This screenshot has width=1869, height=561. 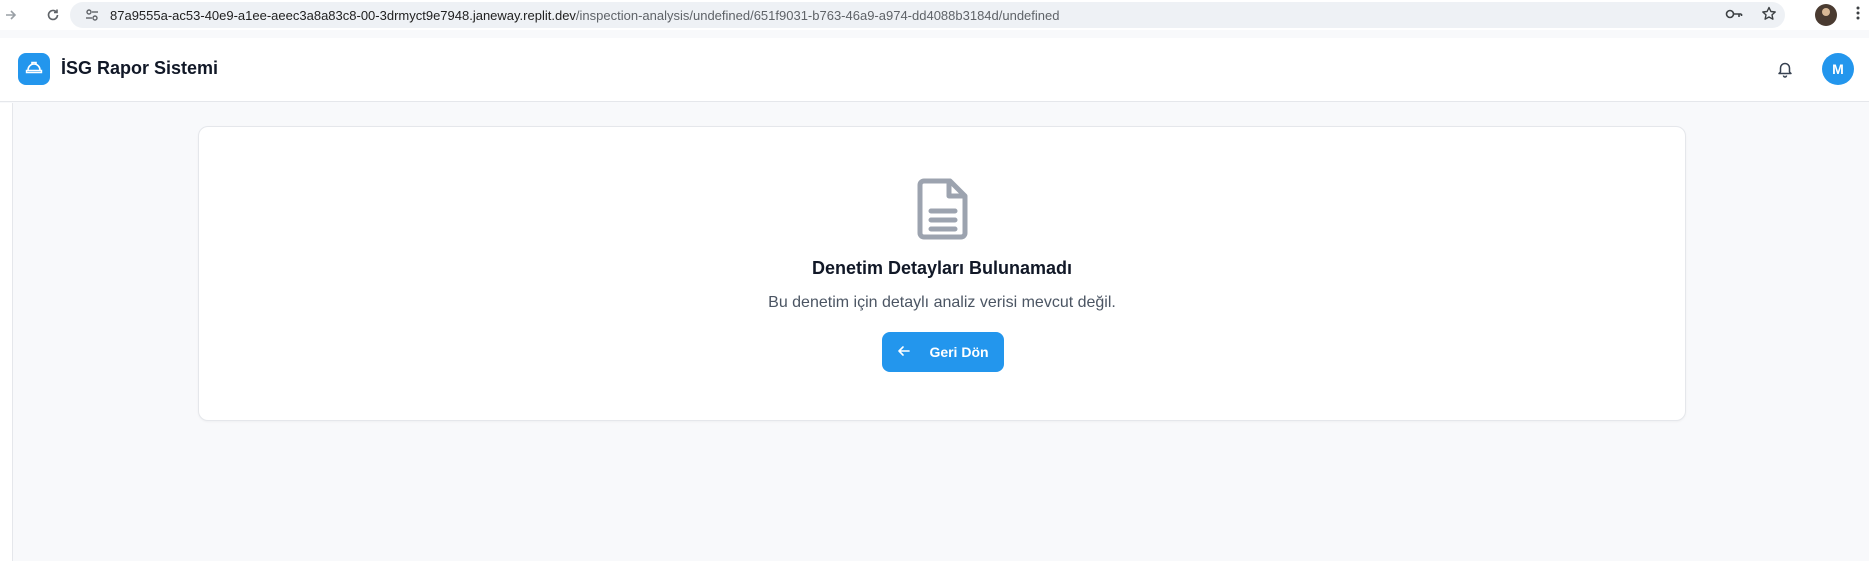 What do you see at coordinates (6, 332) in the screenshot?
I see `sidebar` at bounding box center [6, 332].